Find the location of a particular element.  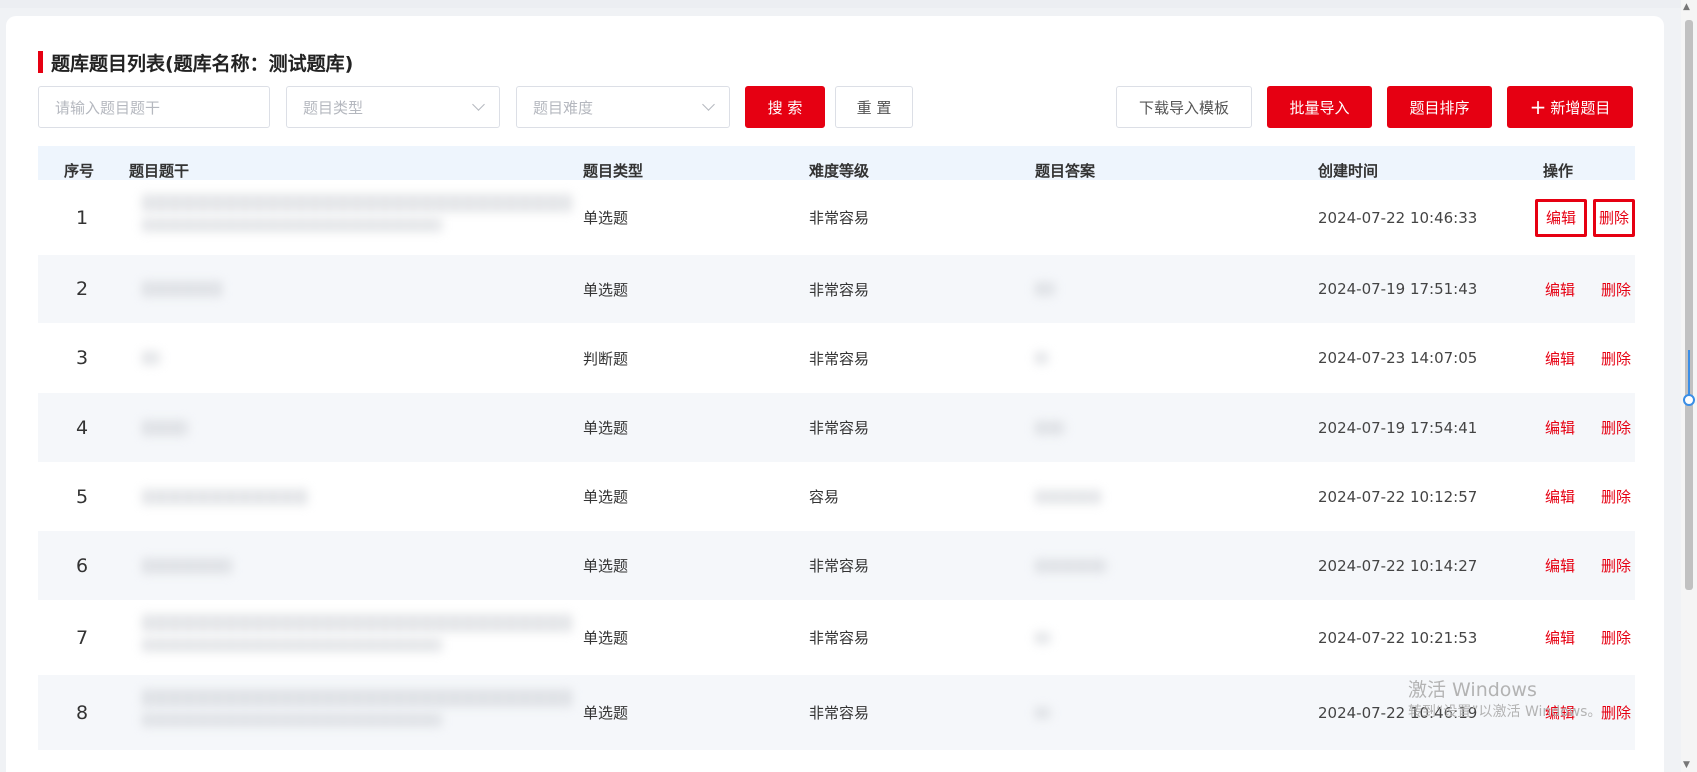

add-question-button: + 新增题目 is located at coordinates (1570, 107).